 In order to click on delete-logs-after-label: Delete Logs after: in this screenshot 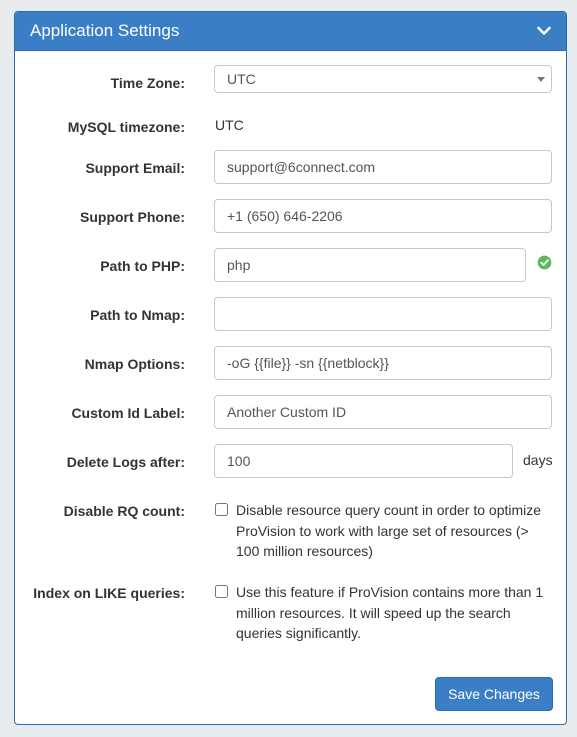, I will do `click(125, 462)`.